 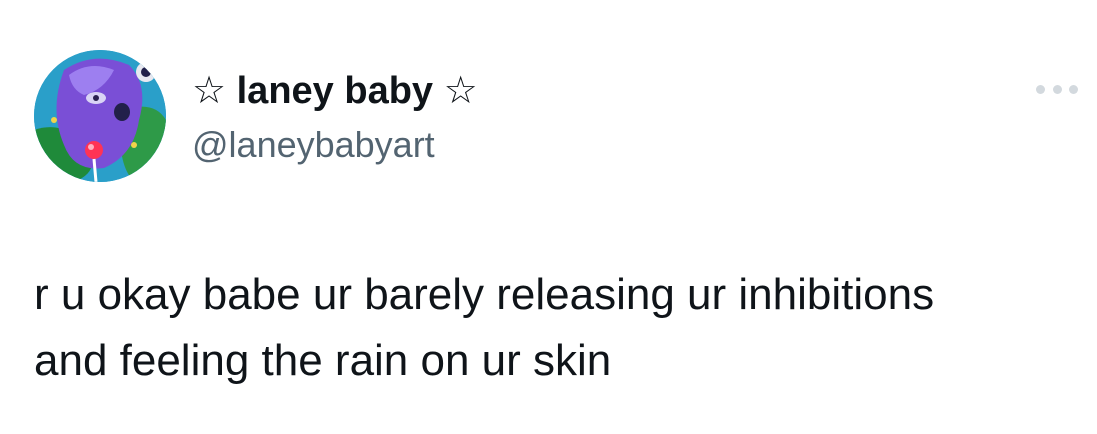 I want to click on user-handle: @laneybabyart, so click(x=313, y=145).